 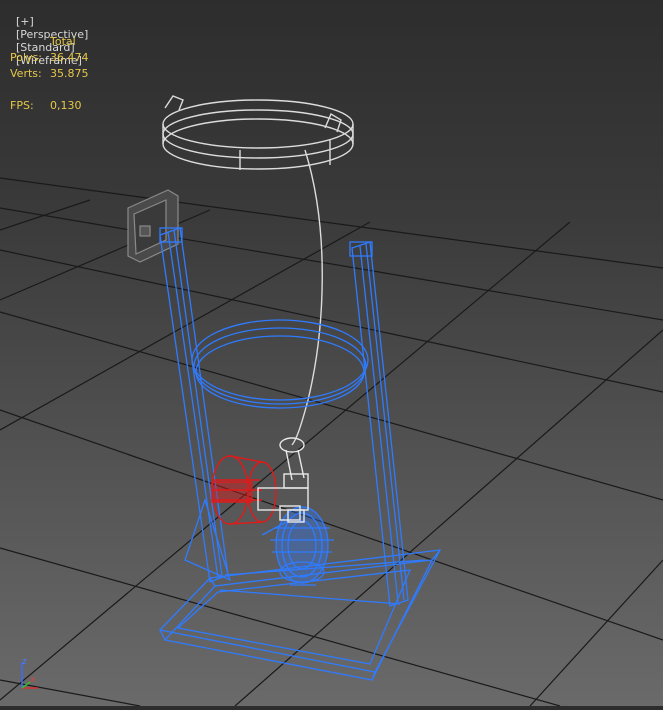 What do you see at coordinates (66, 105) in the screenshot?
I see `fps-value: 0,130` at bounding box center [66, 105].